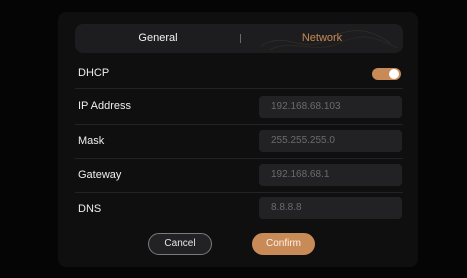 Image resolution: width=467 pixels, height=278 pixels. I want to click on dhcp-toggle, so click(386, 74).